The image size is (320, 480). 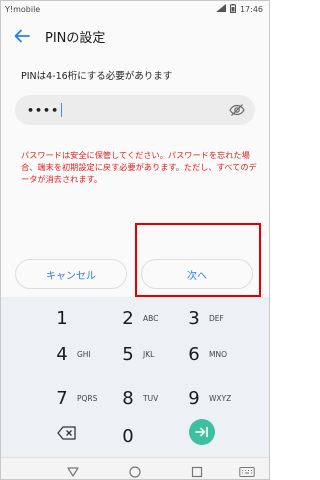 What do you see at coordinates (128, 318) in the screenshot?
I see `key-digit: 2` at bounding box center [128, 318].